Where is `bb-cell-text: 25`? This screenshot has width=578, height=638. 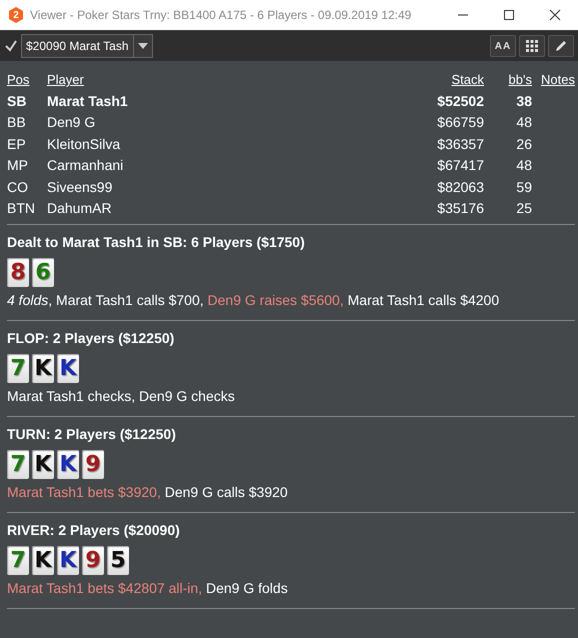 bb-cell-text: 25 is located at coordinates (523, 208).